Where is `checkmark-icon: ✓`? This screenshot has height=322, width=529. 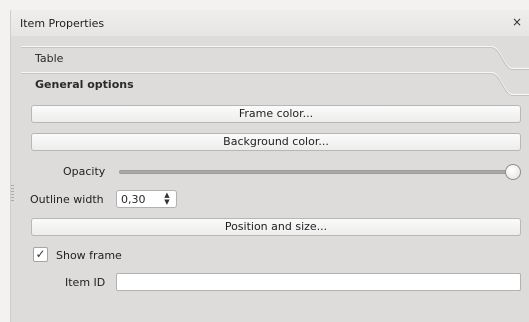 checkmark-icon: ✓ is located at coordinates (40, 254).